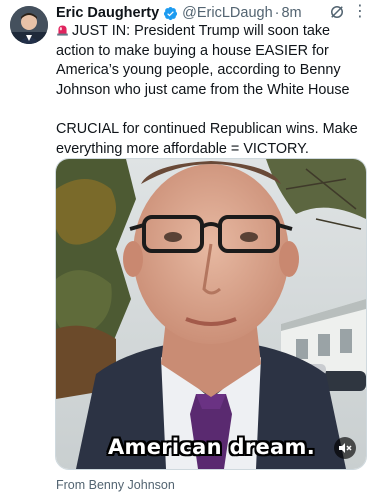 This screenshot has width=376, height=500. I want to click on avatar, so click(29, 25).